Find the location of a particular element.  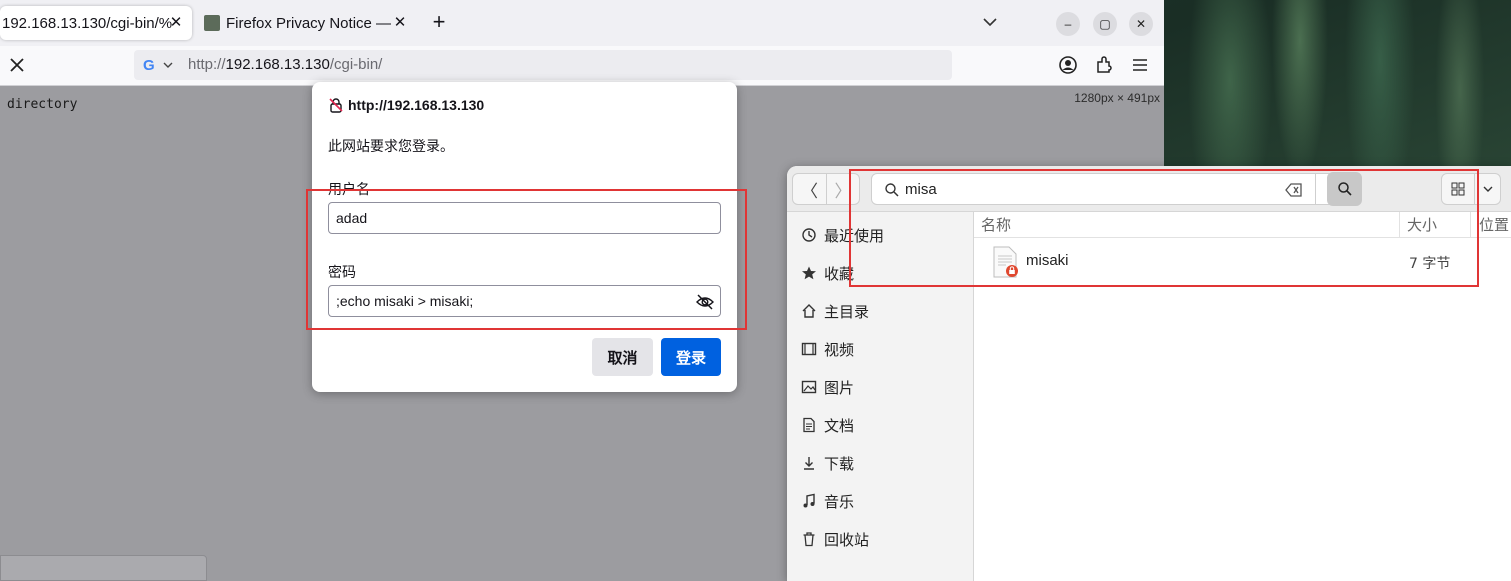

sidebar-item-videos: 视频 is located at coordinates (880, 349).